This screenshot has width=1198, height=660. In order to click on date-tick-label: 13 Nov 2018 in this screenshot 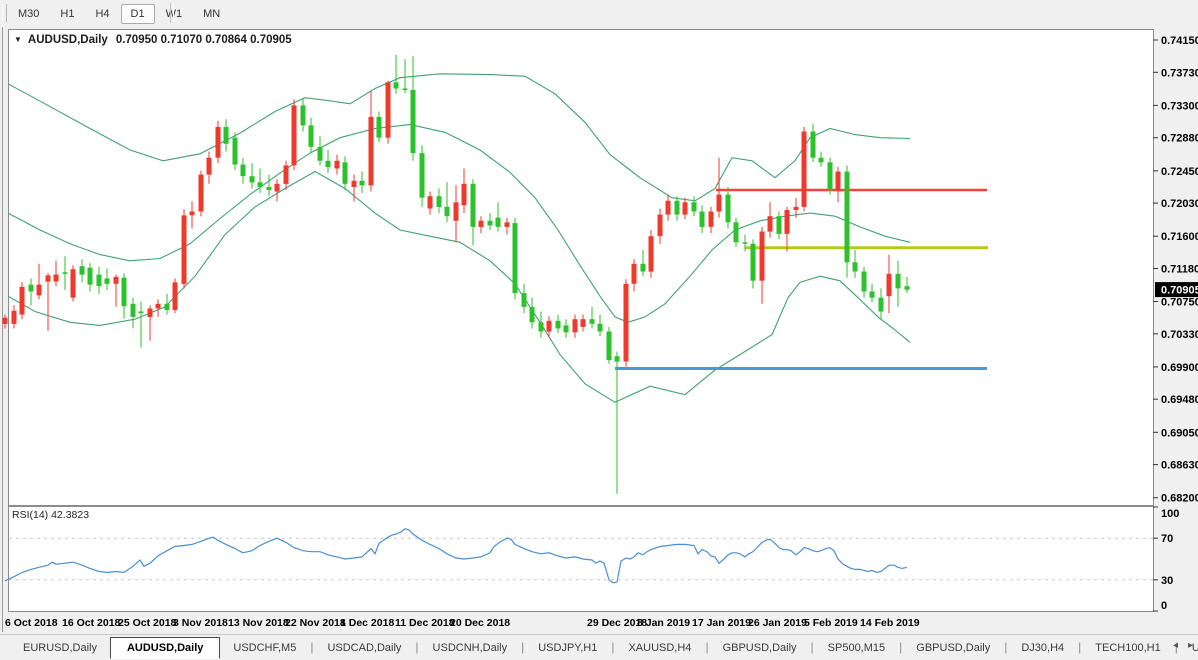, I will do `click(258, 623)`.